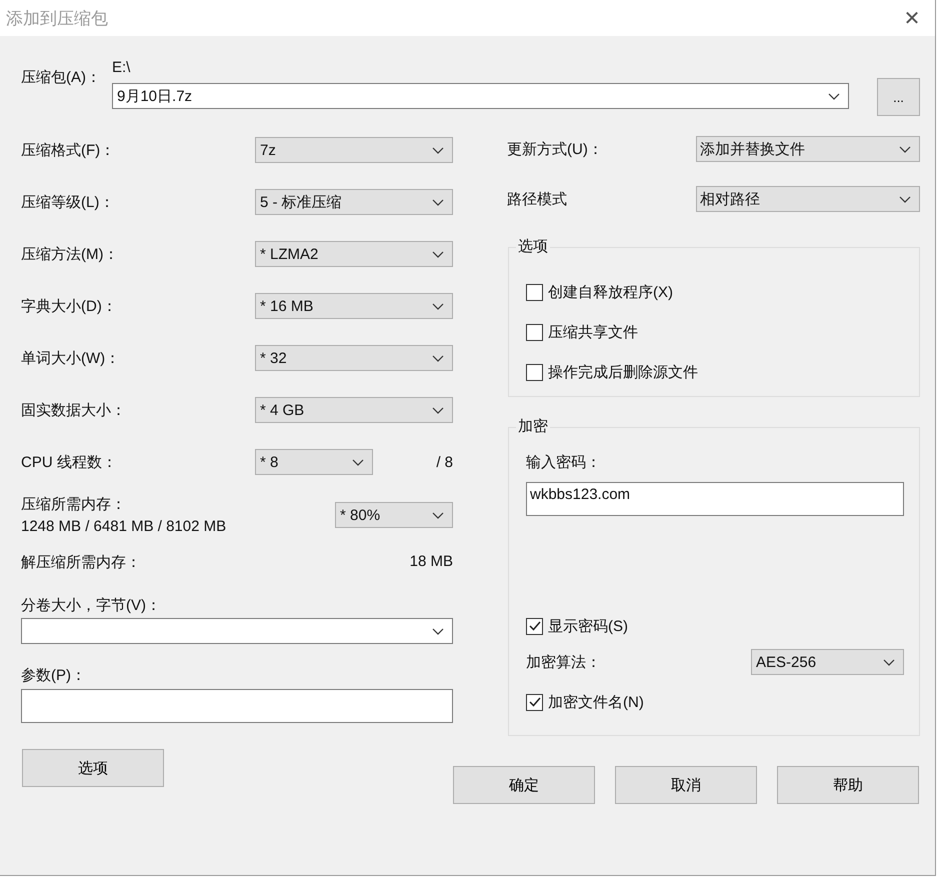  Describe the element at coordinates (122, 68) in the screenshot. I see `folder-path: E:\` at that location.